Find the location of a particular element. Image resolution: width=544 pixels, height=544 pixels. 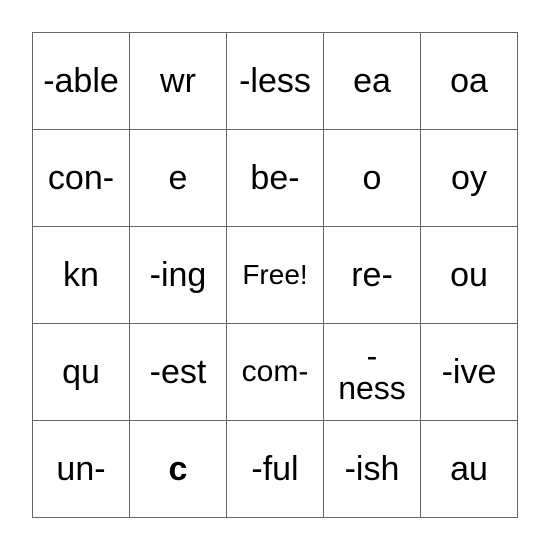

bingo-cell: -ing is located at coordinates (178, 275).